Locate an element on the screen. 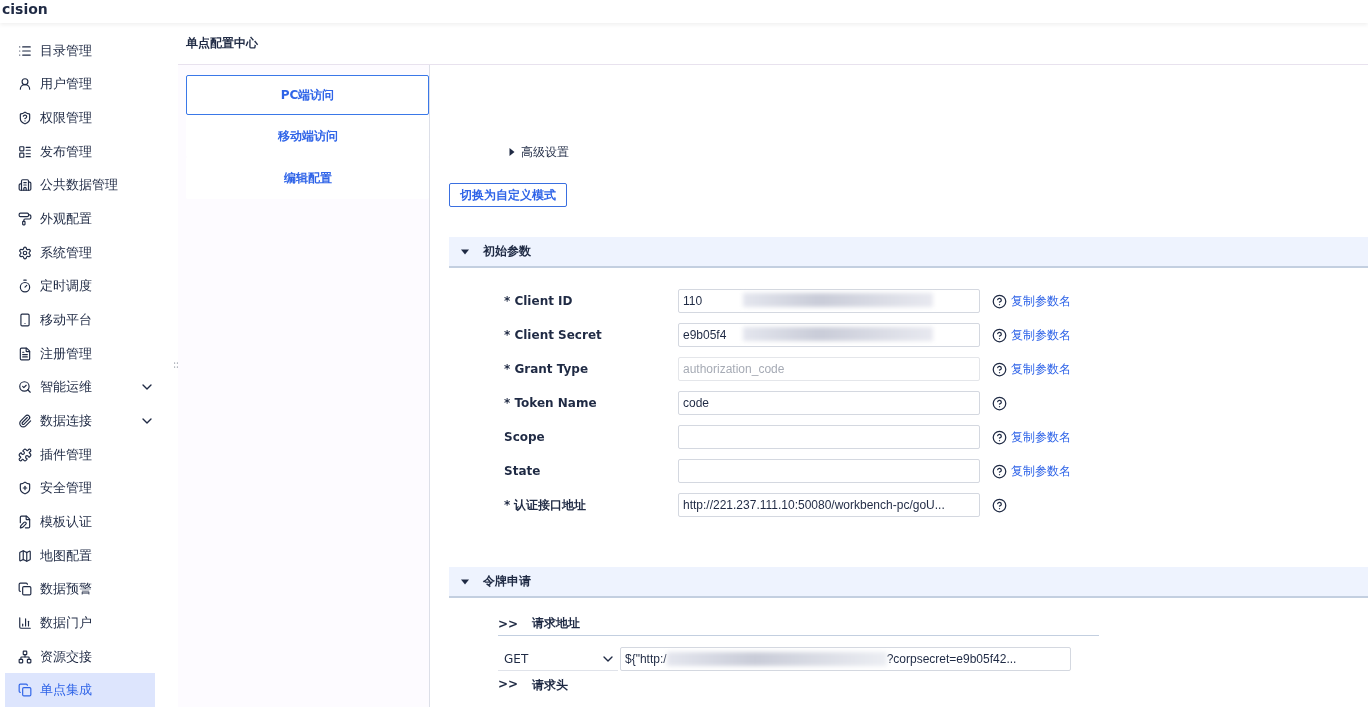 The width and height of the screenshot is (1368, 707). tab: PC端访问 is located at coordinates (307, 95).